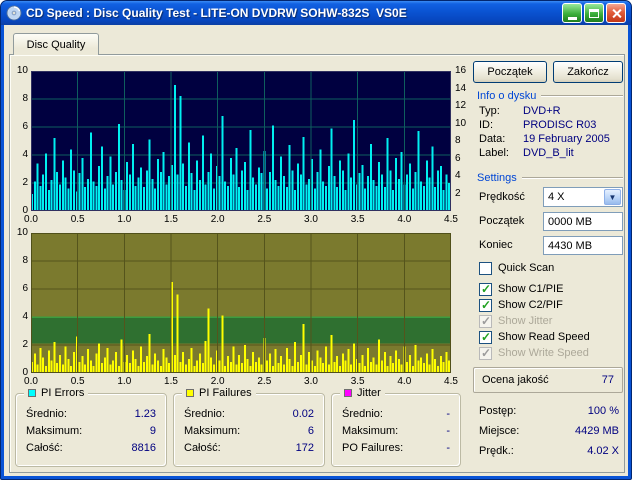 The width and height of the screenshot is (632, 480). What do you see at coordinates (550, 95) in the screenshot?
I see `disc-info-header: Info o dysku` at bounding box center [550, 95].